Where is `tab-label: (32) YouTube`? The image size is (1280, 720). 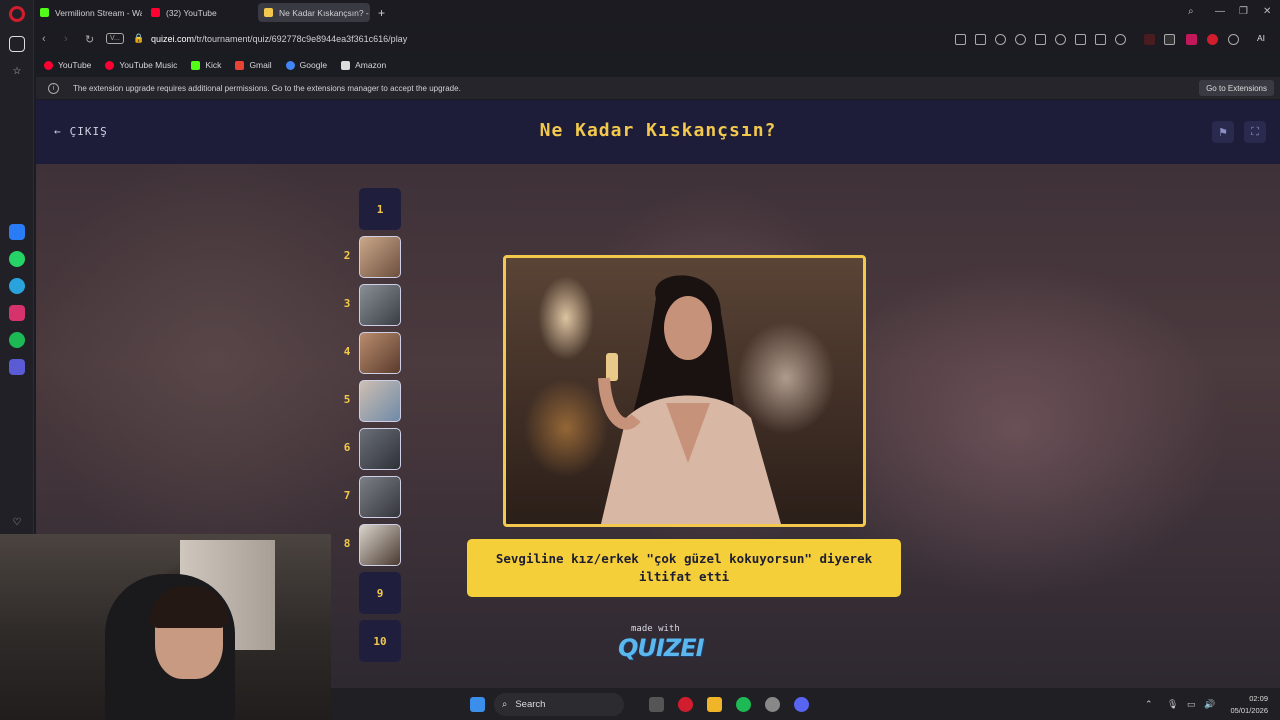
tab-label: (32) YouTube is located at coordinates (191, 12).